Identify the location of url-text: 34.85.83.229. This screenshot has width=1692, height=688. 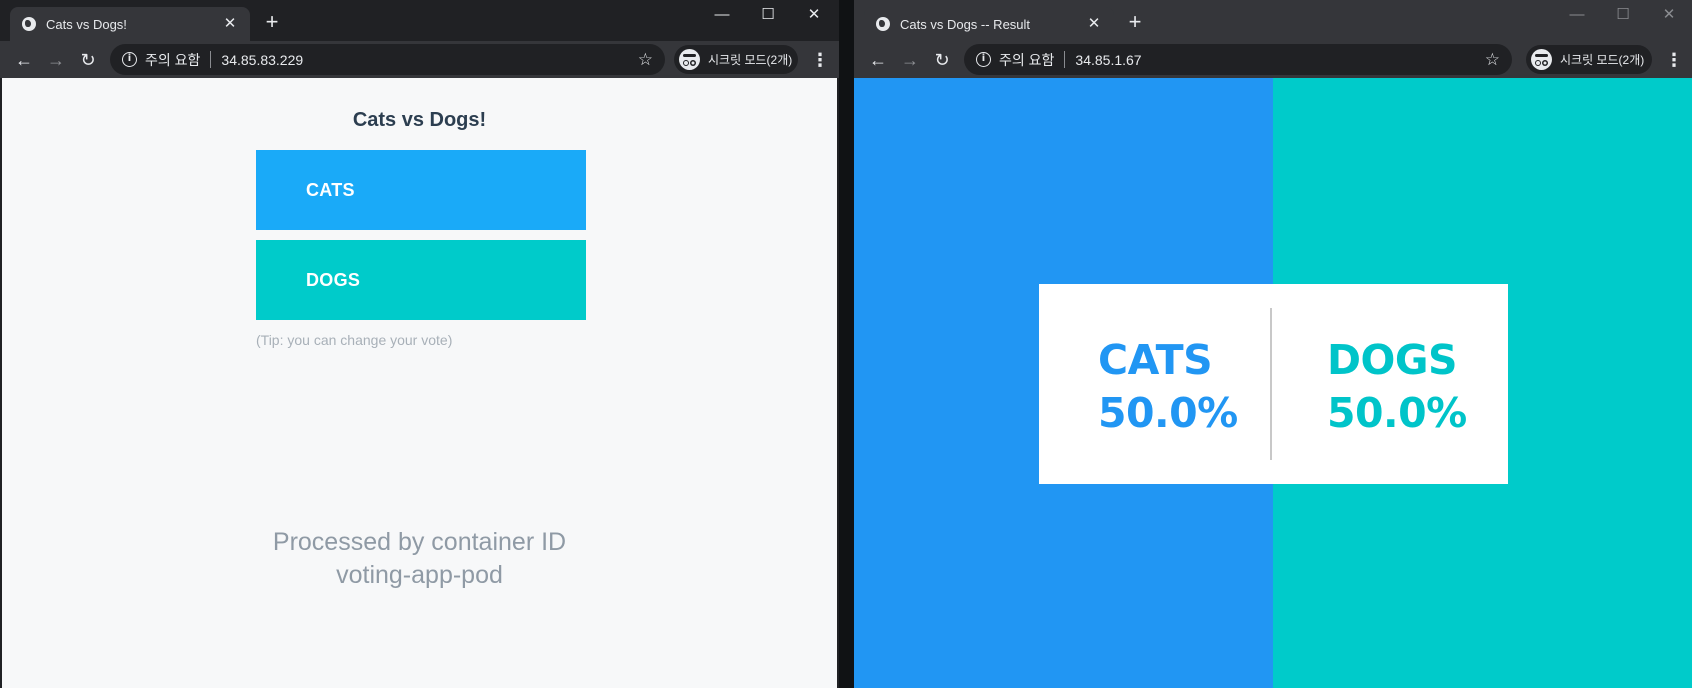
(429, 60).